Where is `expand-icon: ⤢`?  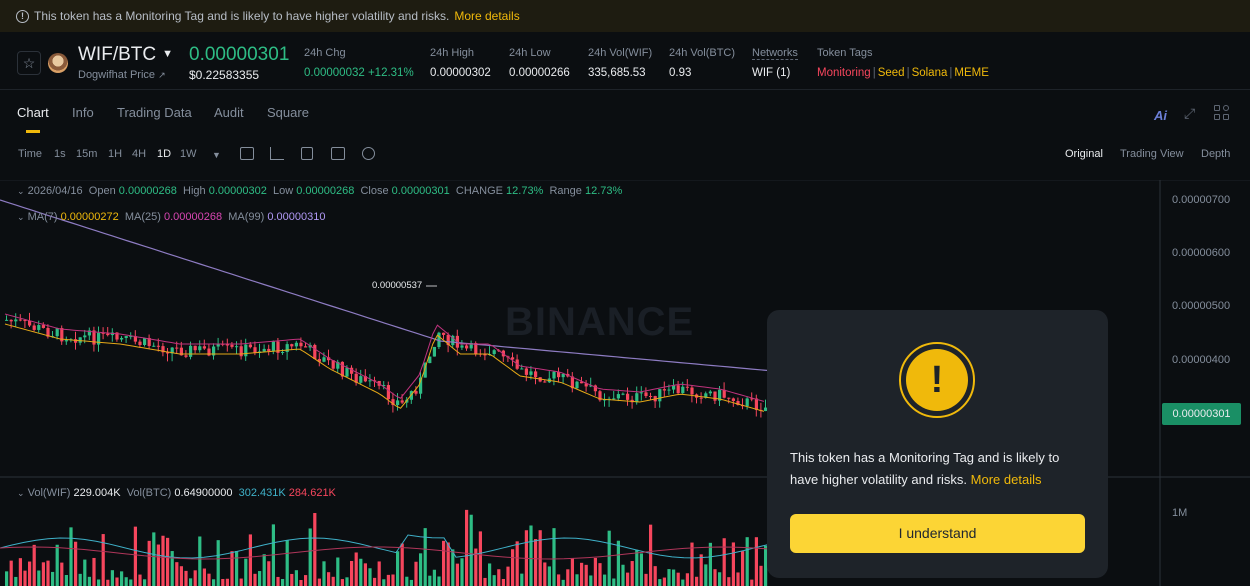
expand-icon: ⤢ is located at coordinates (1189, 113).